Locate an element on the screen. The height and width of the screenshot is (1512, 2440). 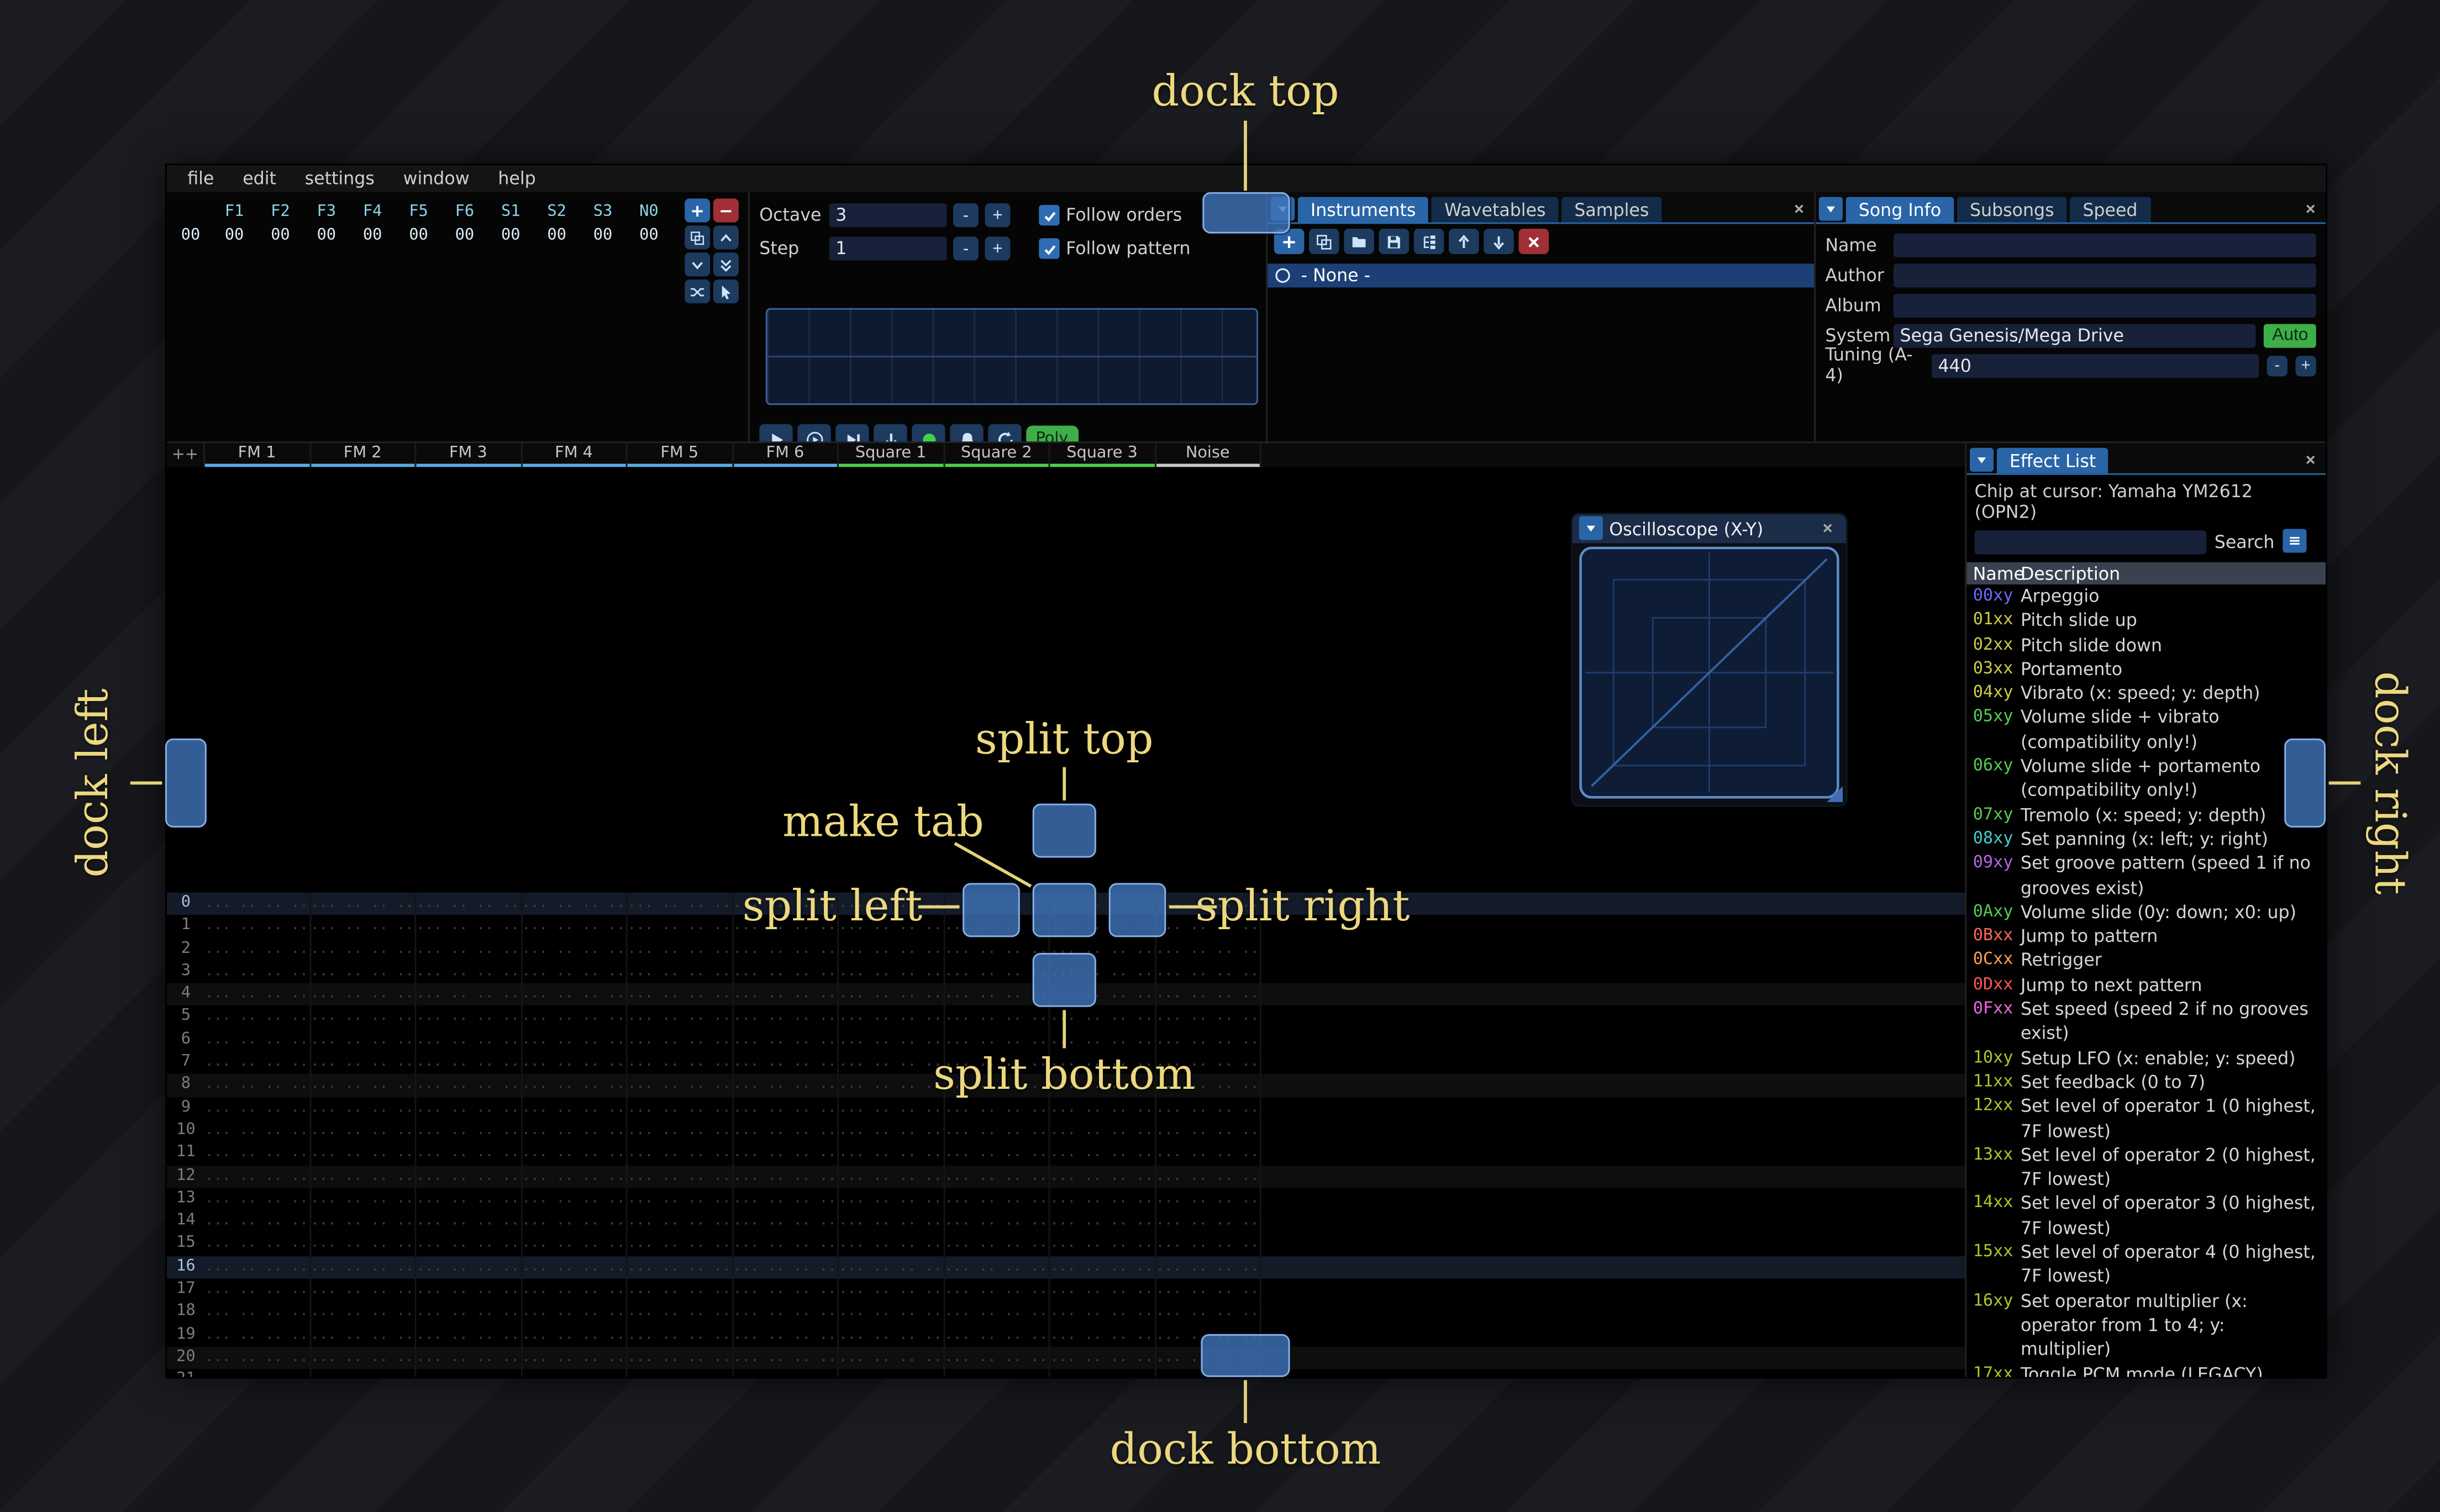
instrument-list-item: - None - is located at coordinates (1541, 276).